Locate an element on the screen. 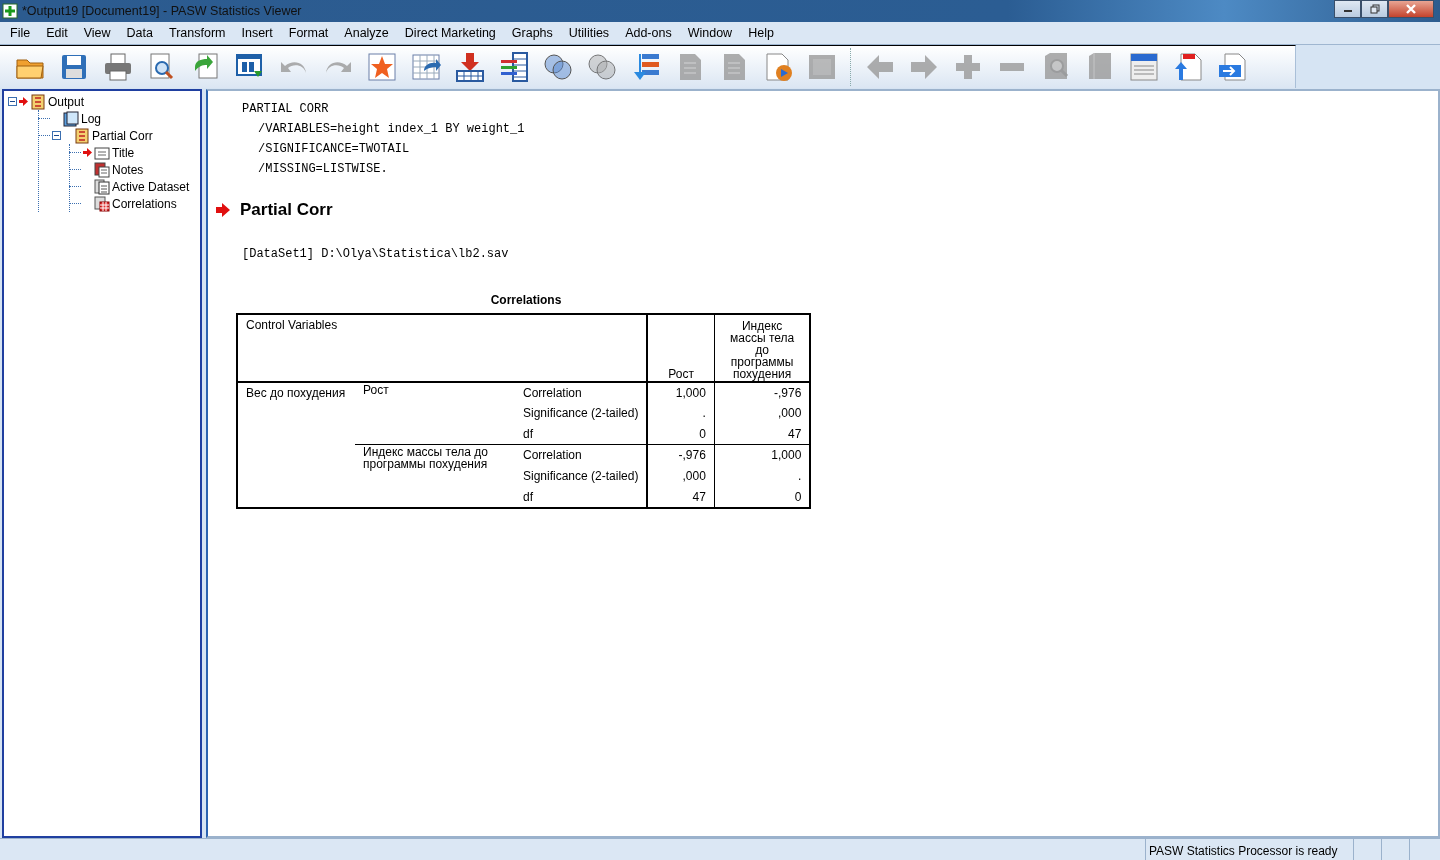 This screenshot has height=860, width=1440. menu-item: Format is located at coordinates (308, 33).